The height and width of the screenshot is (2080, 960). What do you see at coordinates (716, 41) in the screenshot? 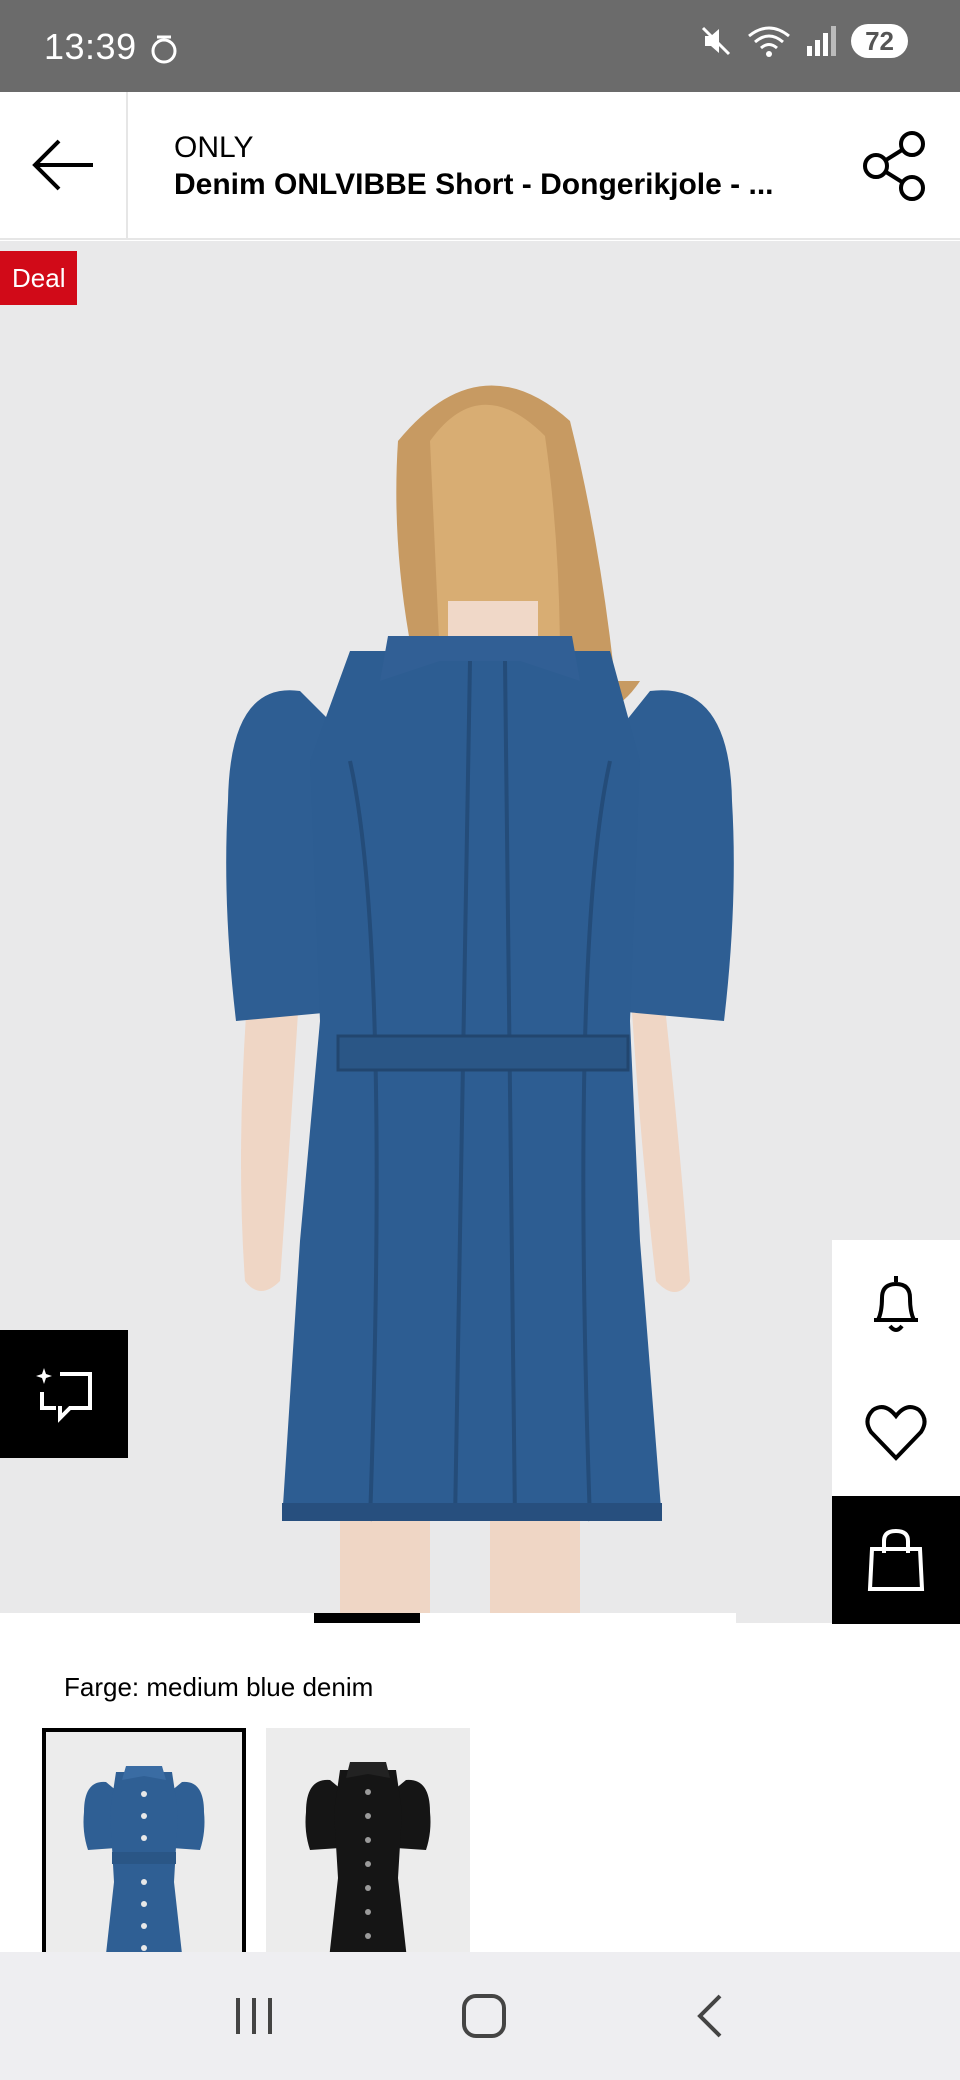
I see `mute-icon` at bounding box center [716, 41].